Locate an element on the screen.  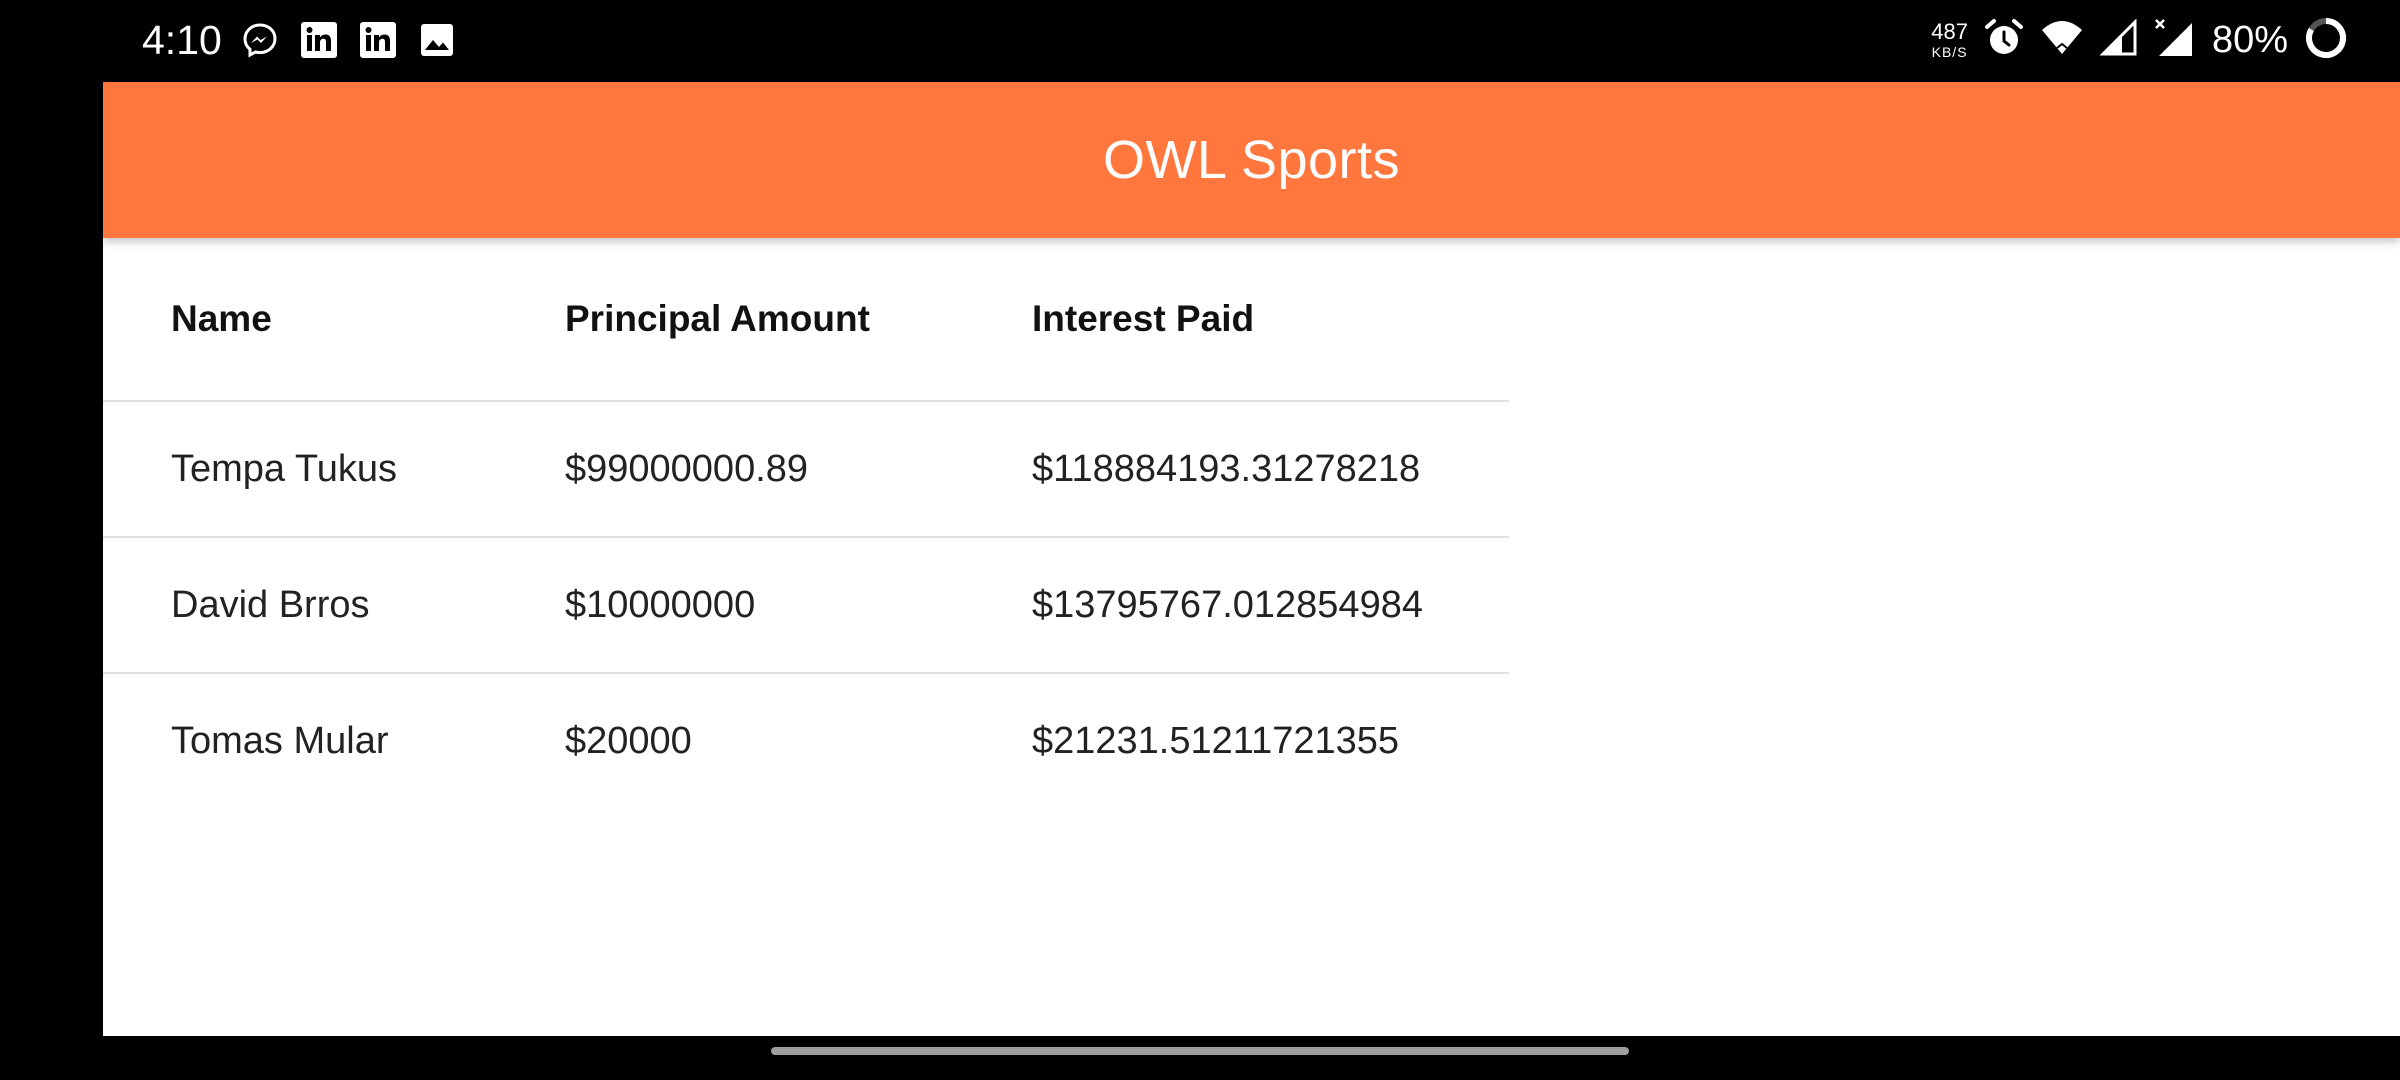
table-row: Tomas Mular $20000 $21231.51211721355 is located at coordinates (806, 741).